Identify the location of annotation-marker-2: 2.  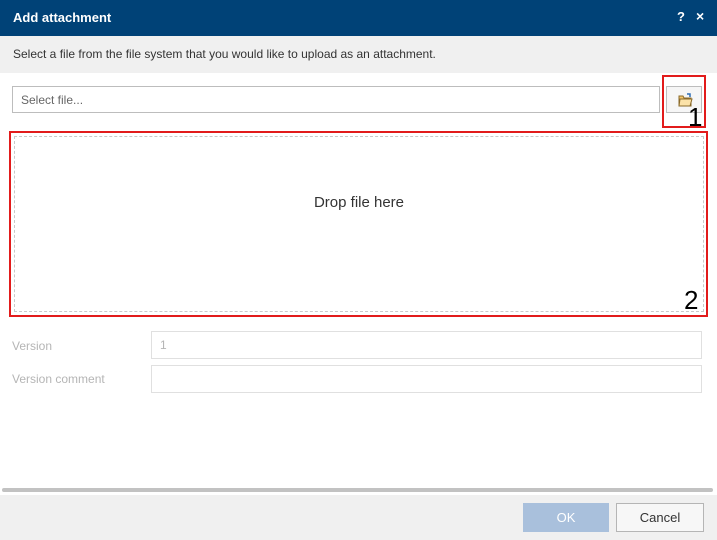
(691, 300).